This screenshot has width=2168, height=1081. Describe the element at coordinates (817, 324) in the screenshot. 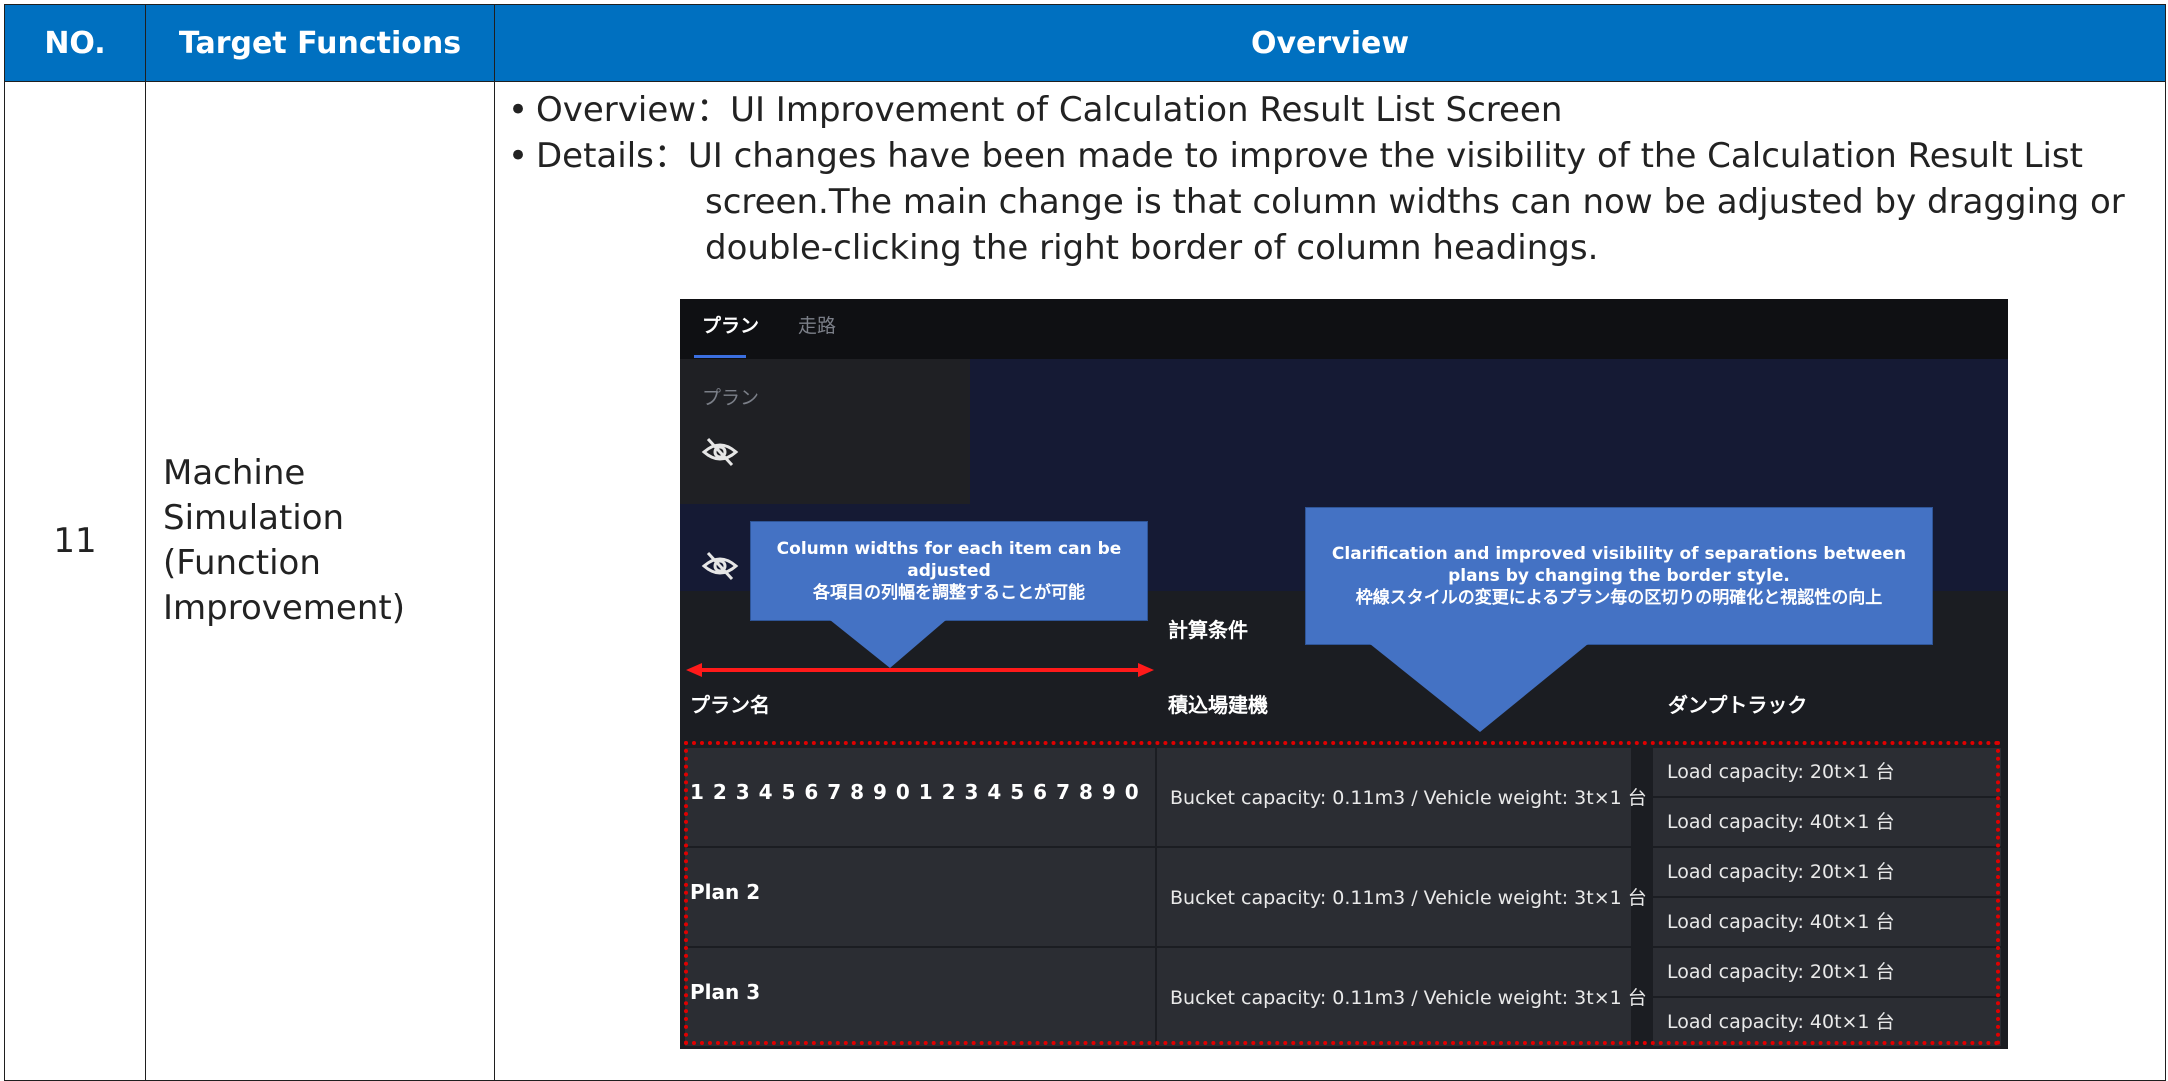

I see `tab-route: 走路` at that location.